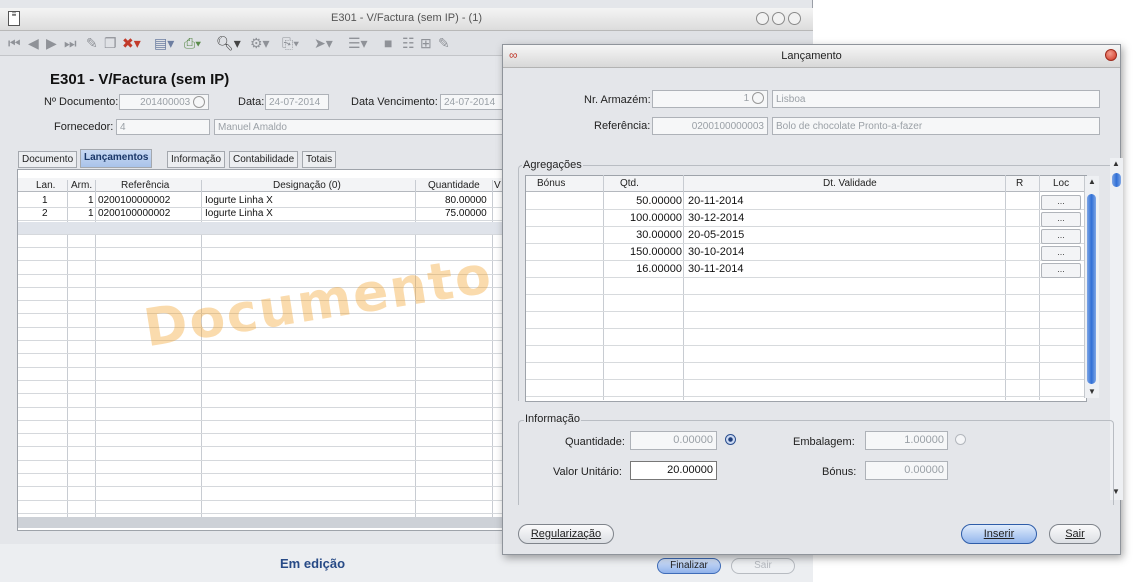  Describe the element at coordinates (110, 43) in the screenshot. I see `copy-icon: ❐` at that location.